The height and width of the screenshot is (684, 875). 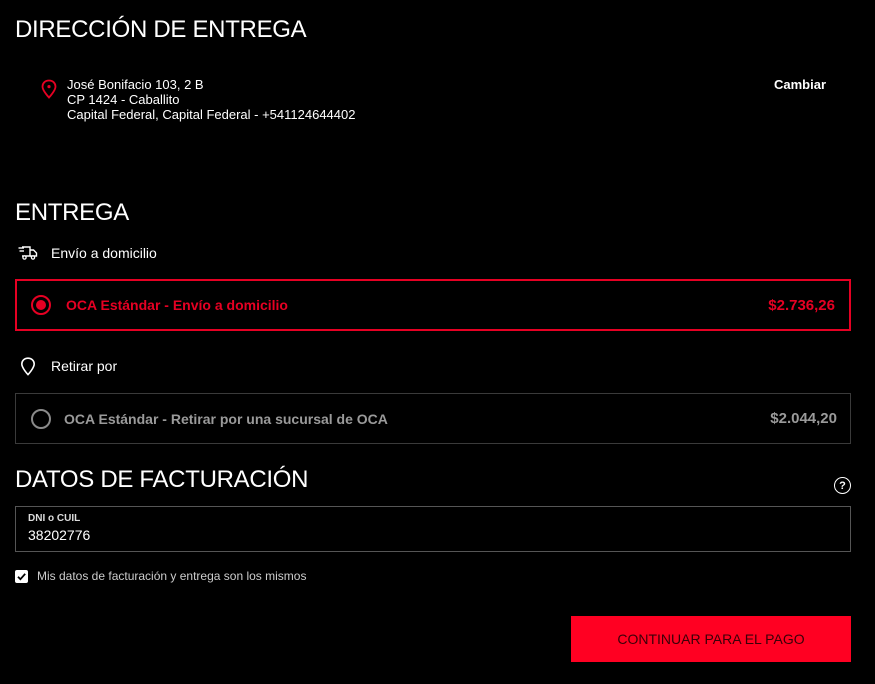 I want to click on address-line-city: CP 1424 - Caballito, so click(x=123, y=99).